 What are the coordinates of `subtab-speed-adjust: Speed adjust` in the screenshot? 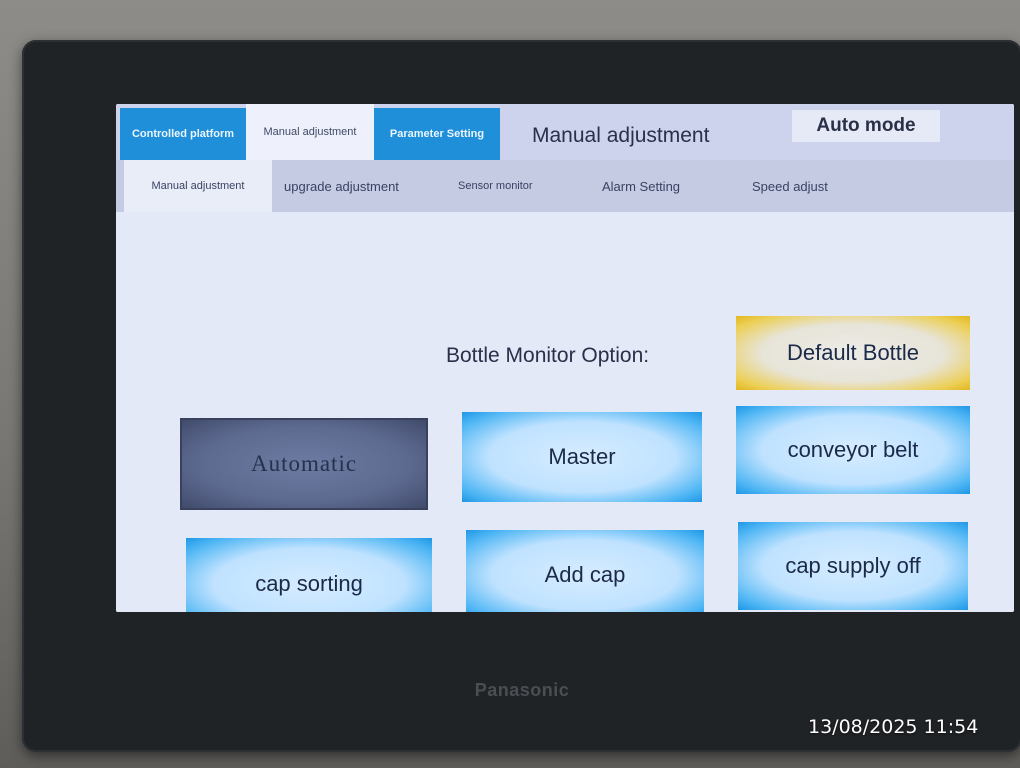 It's located at (790, 186).